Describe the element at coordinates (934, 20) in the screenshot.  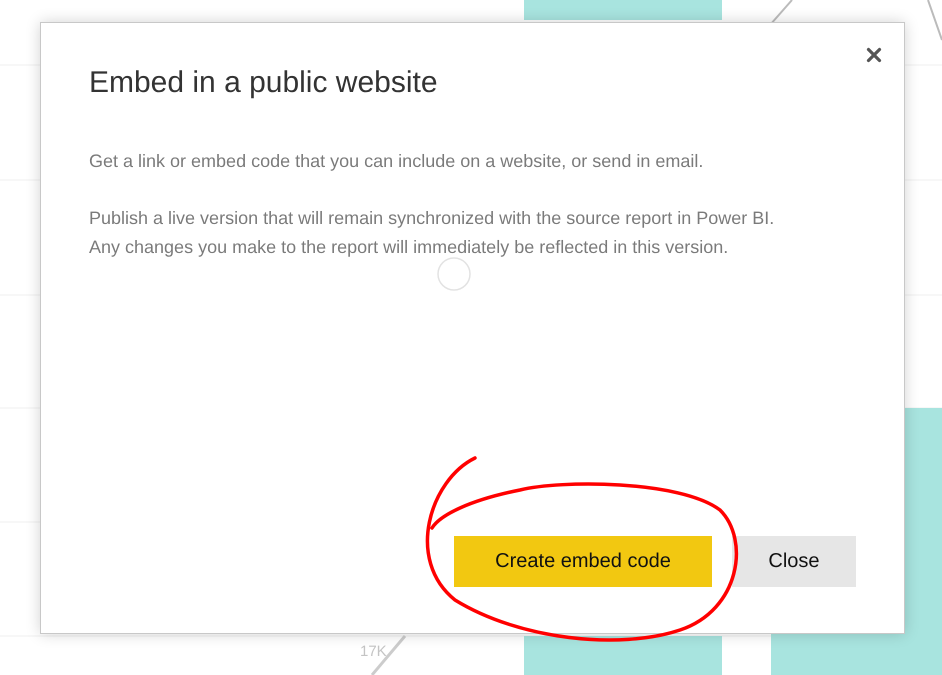
I see `chart-line` at that location.